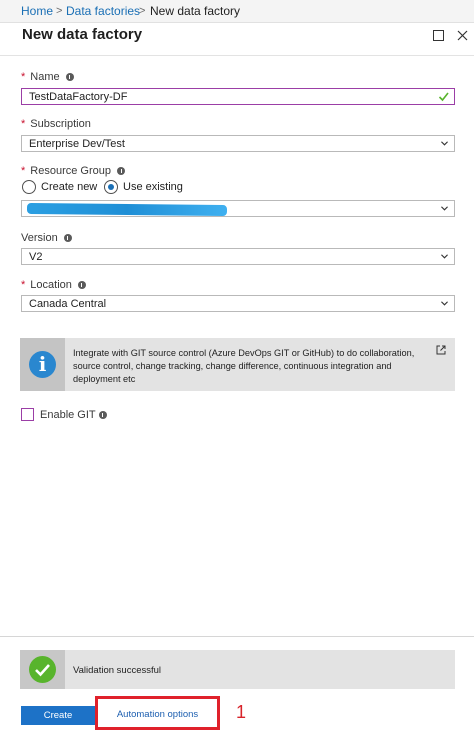 The height and width of the screenshot is (737, 474). Describe the element at coordinates (82, 34) in the screenshot. I see `page-title: New data factory` at that location.